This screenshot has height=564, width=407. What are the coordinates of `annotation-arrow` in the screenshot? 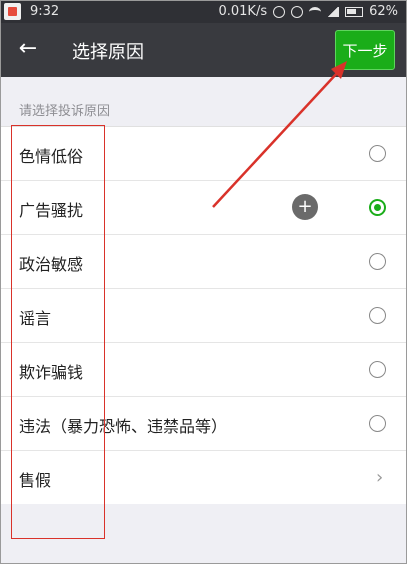 It's located at (279, 134).